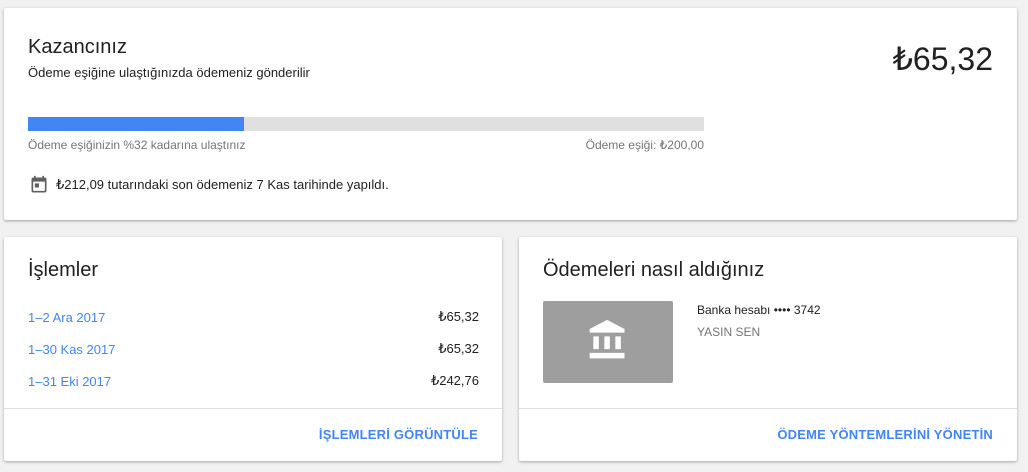  What do you see at coordinates (137, 145) in the screenshot?
I see `progress-status-text: Ödeme eşiğinizin %32 kadarına ulaştınız` at bounding box center [137, 145].